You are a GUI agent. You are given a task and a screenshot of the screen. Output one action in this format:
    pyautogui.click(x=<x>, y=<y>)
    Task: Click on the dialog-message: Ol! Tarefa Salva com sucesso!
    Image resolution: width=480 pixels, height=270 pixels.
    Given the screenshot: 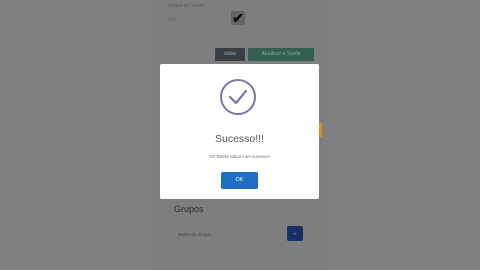 What is the action you would take?
    pyautogui.click(x=239, y=156)
    